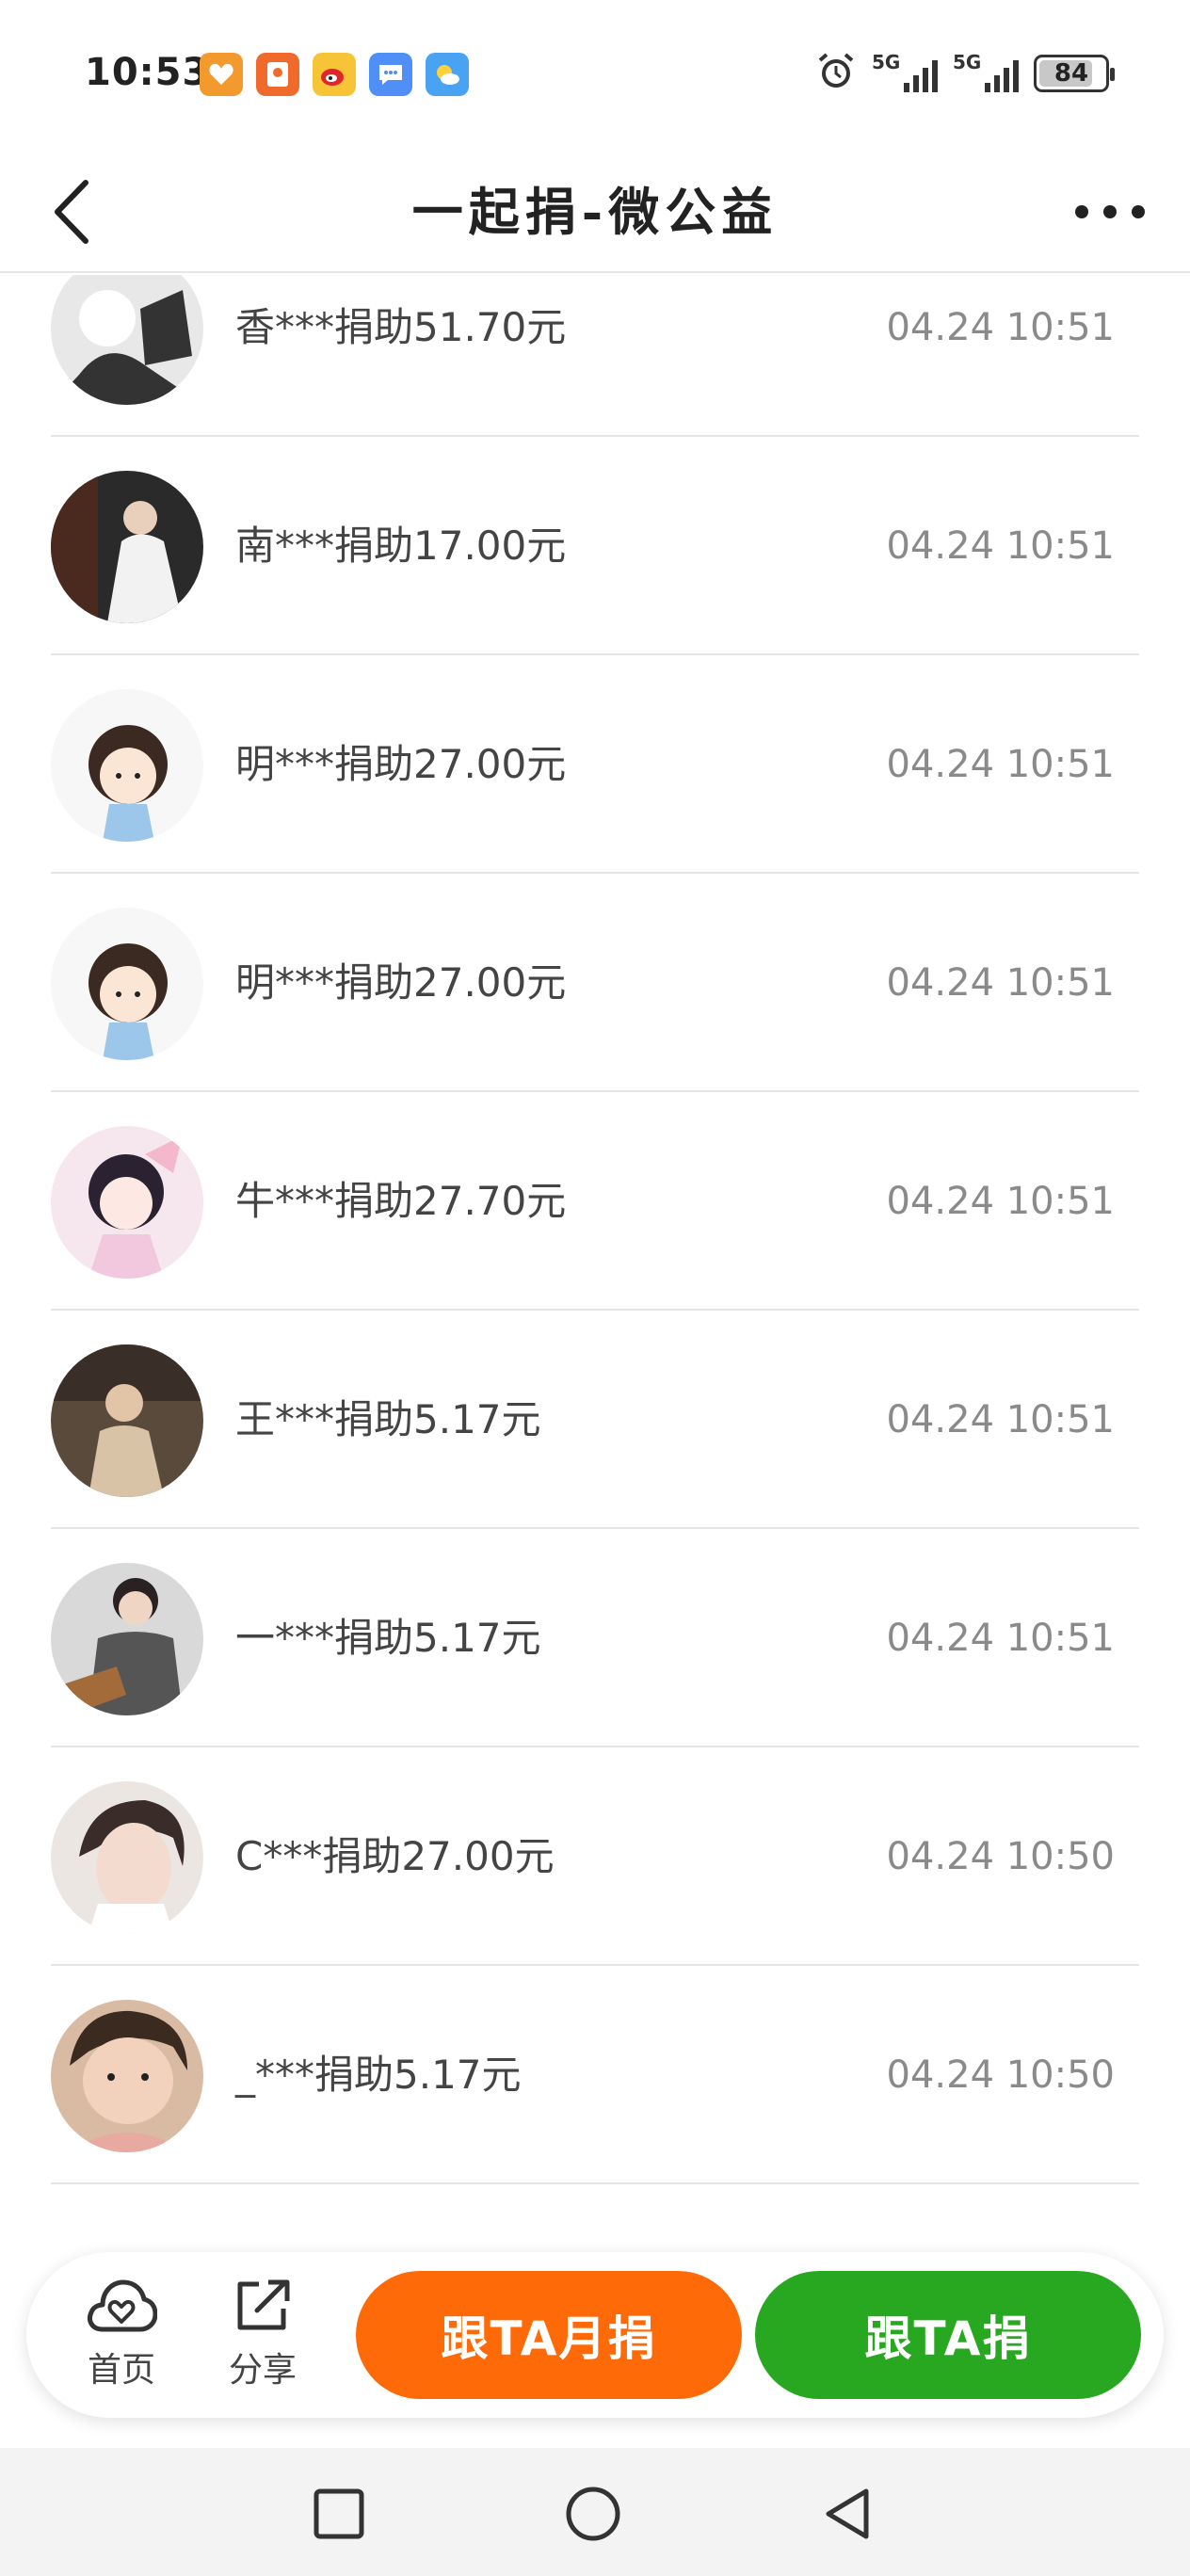 The width and height of the screenshot is (1190, 2576). What do you see at coordinates (123, 2305) in the screenshot?
I see `home-cloud-icon` at bounding box center [123, 2305].